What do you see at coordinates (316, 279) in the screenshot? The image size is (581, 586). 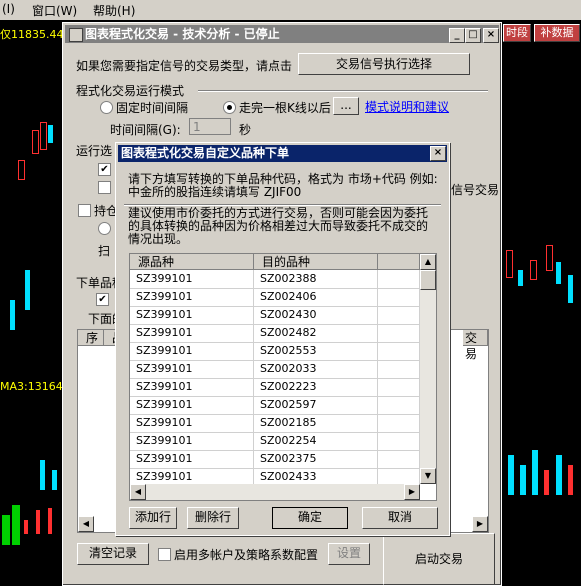 I see `target-product-cell: SZ002388` at bounding box center [316, 279].